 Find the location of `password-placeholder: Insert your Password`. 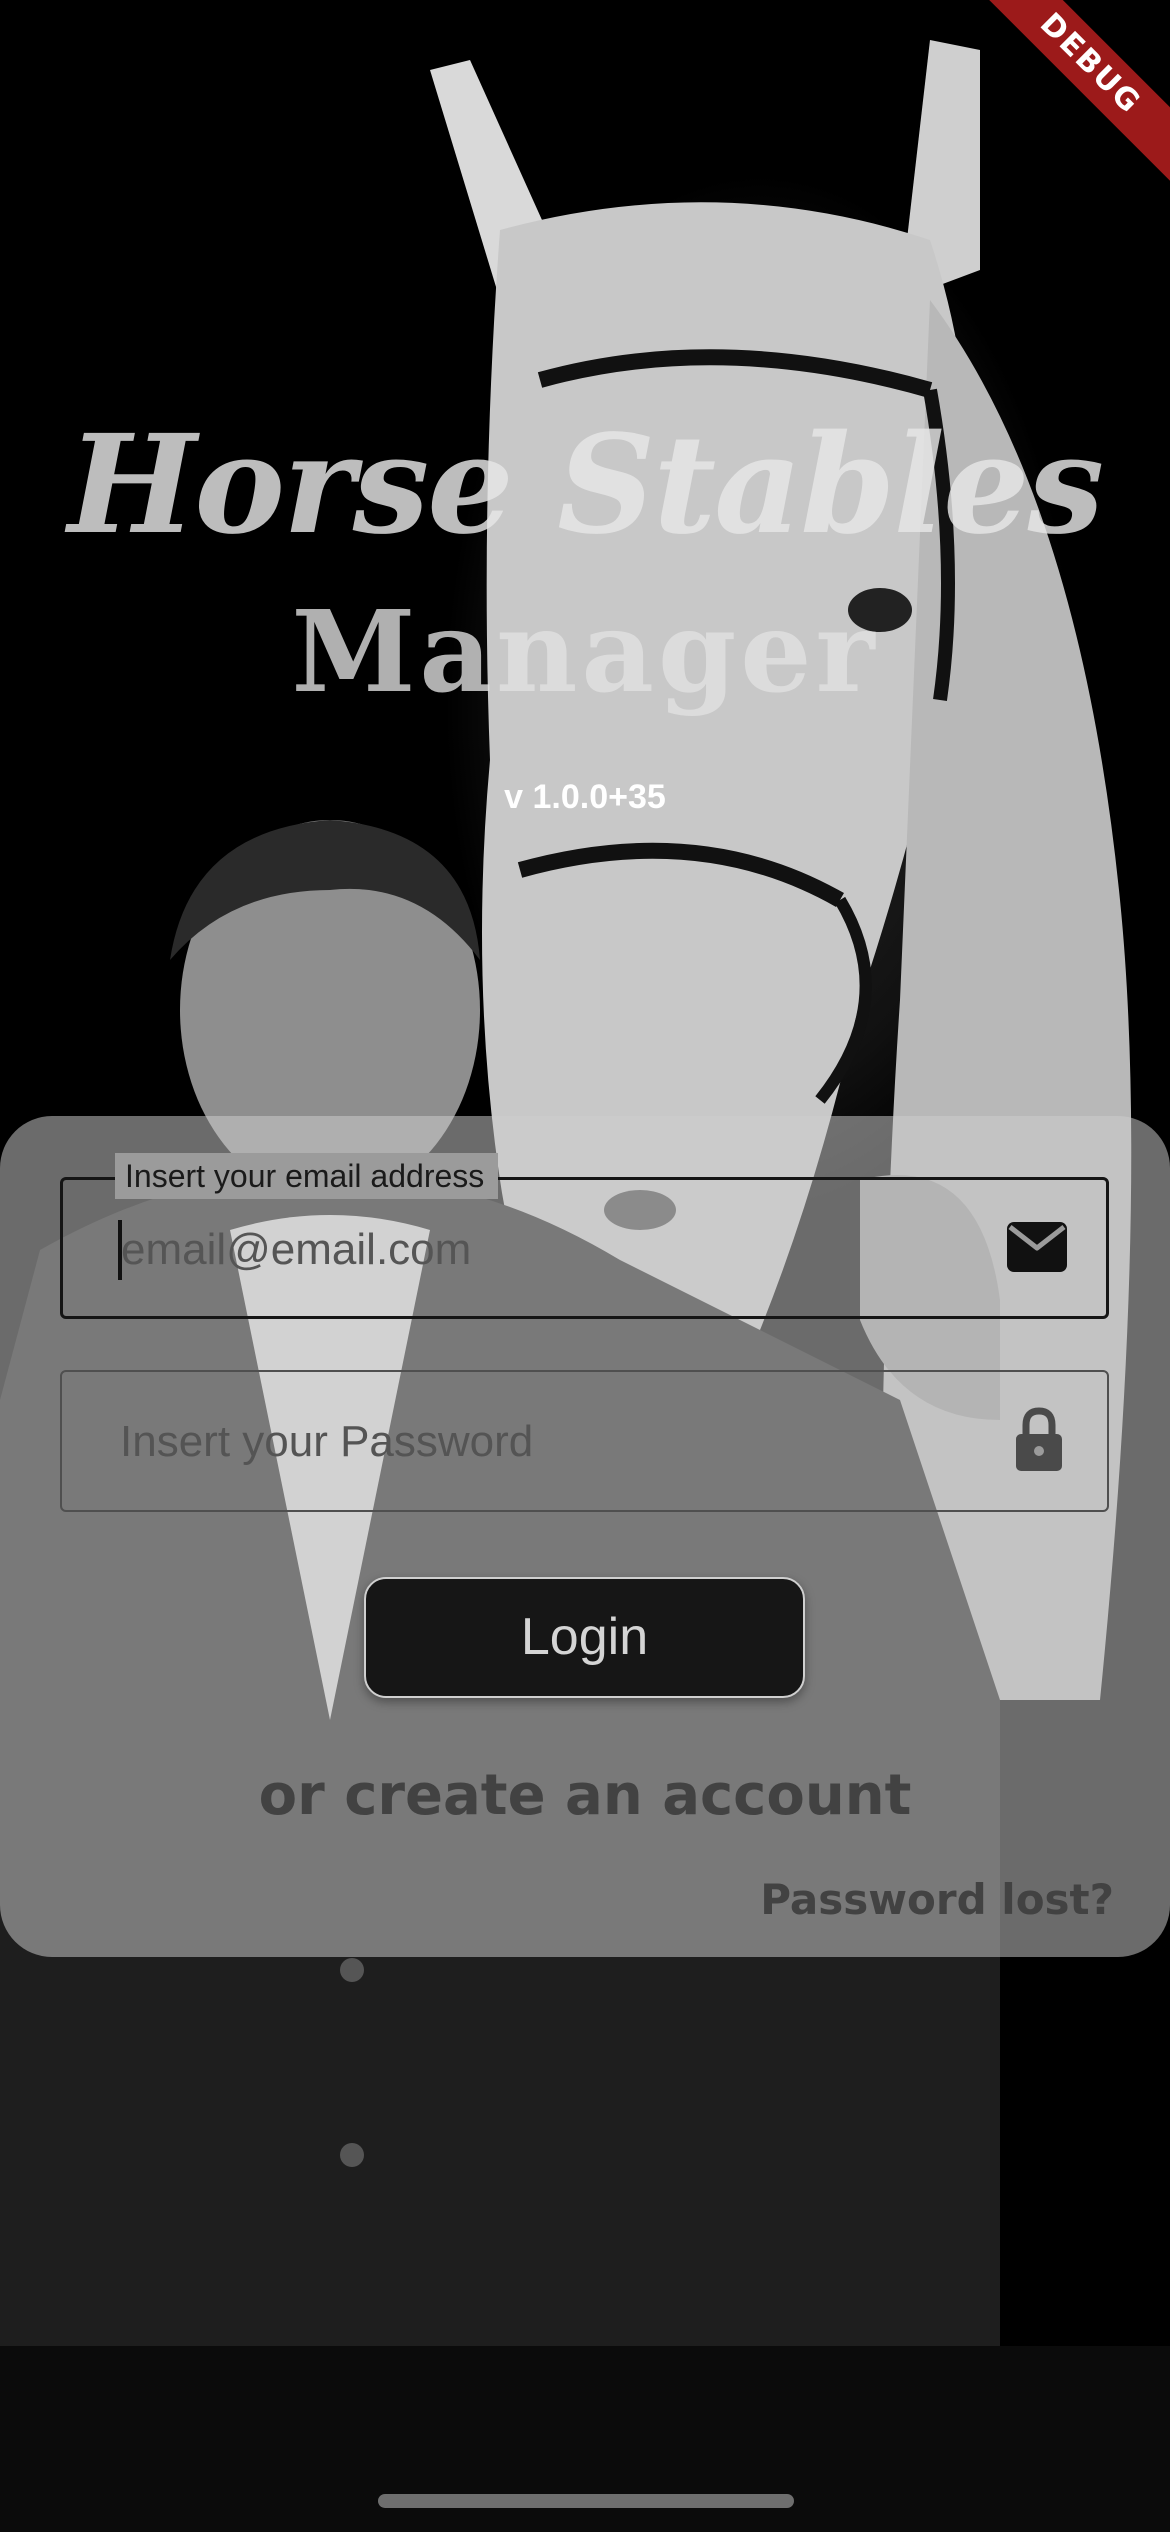

password-placeholder: Insert your Password is located at coordinates (327, 1441).